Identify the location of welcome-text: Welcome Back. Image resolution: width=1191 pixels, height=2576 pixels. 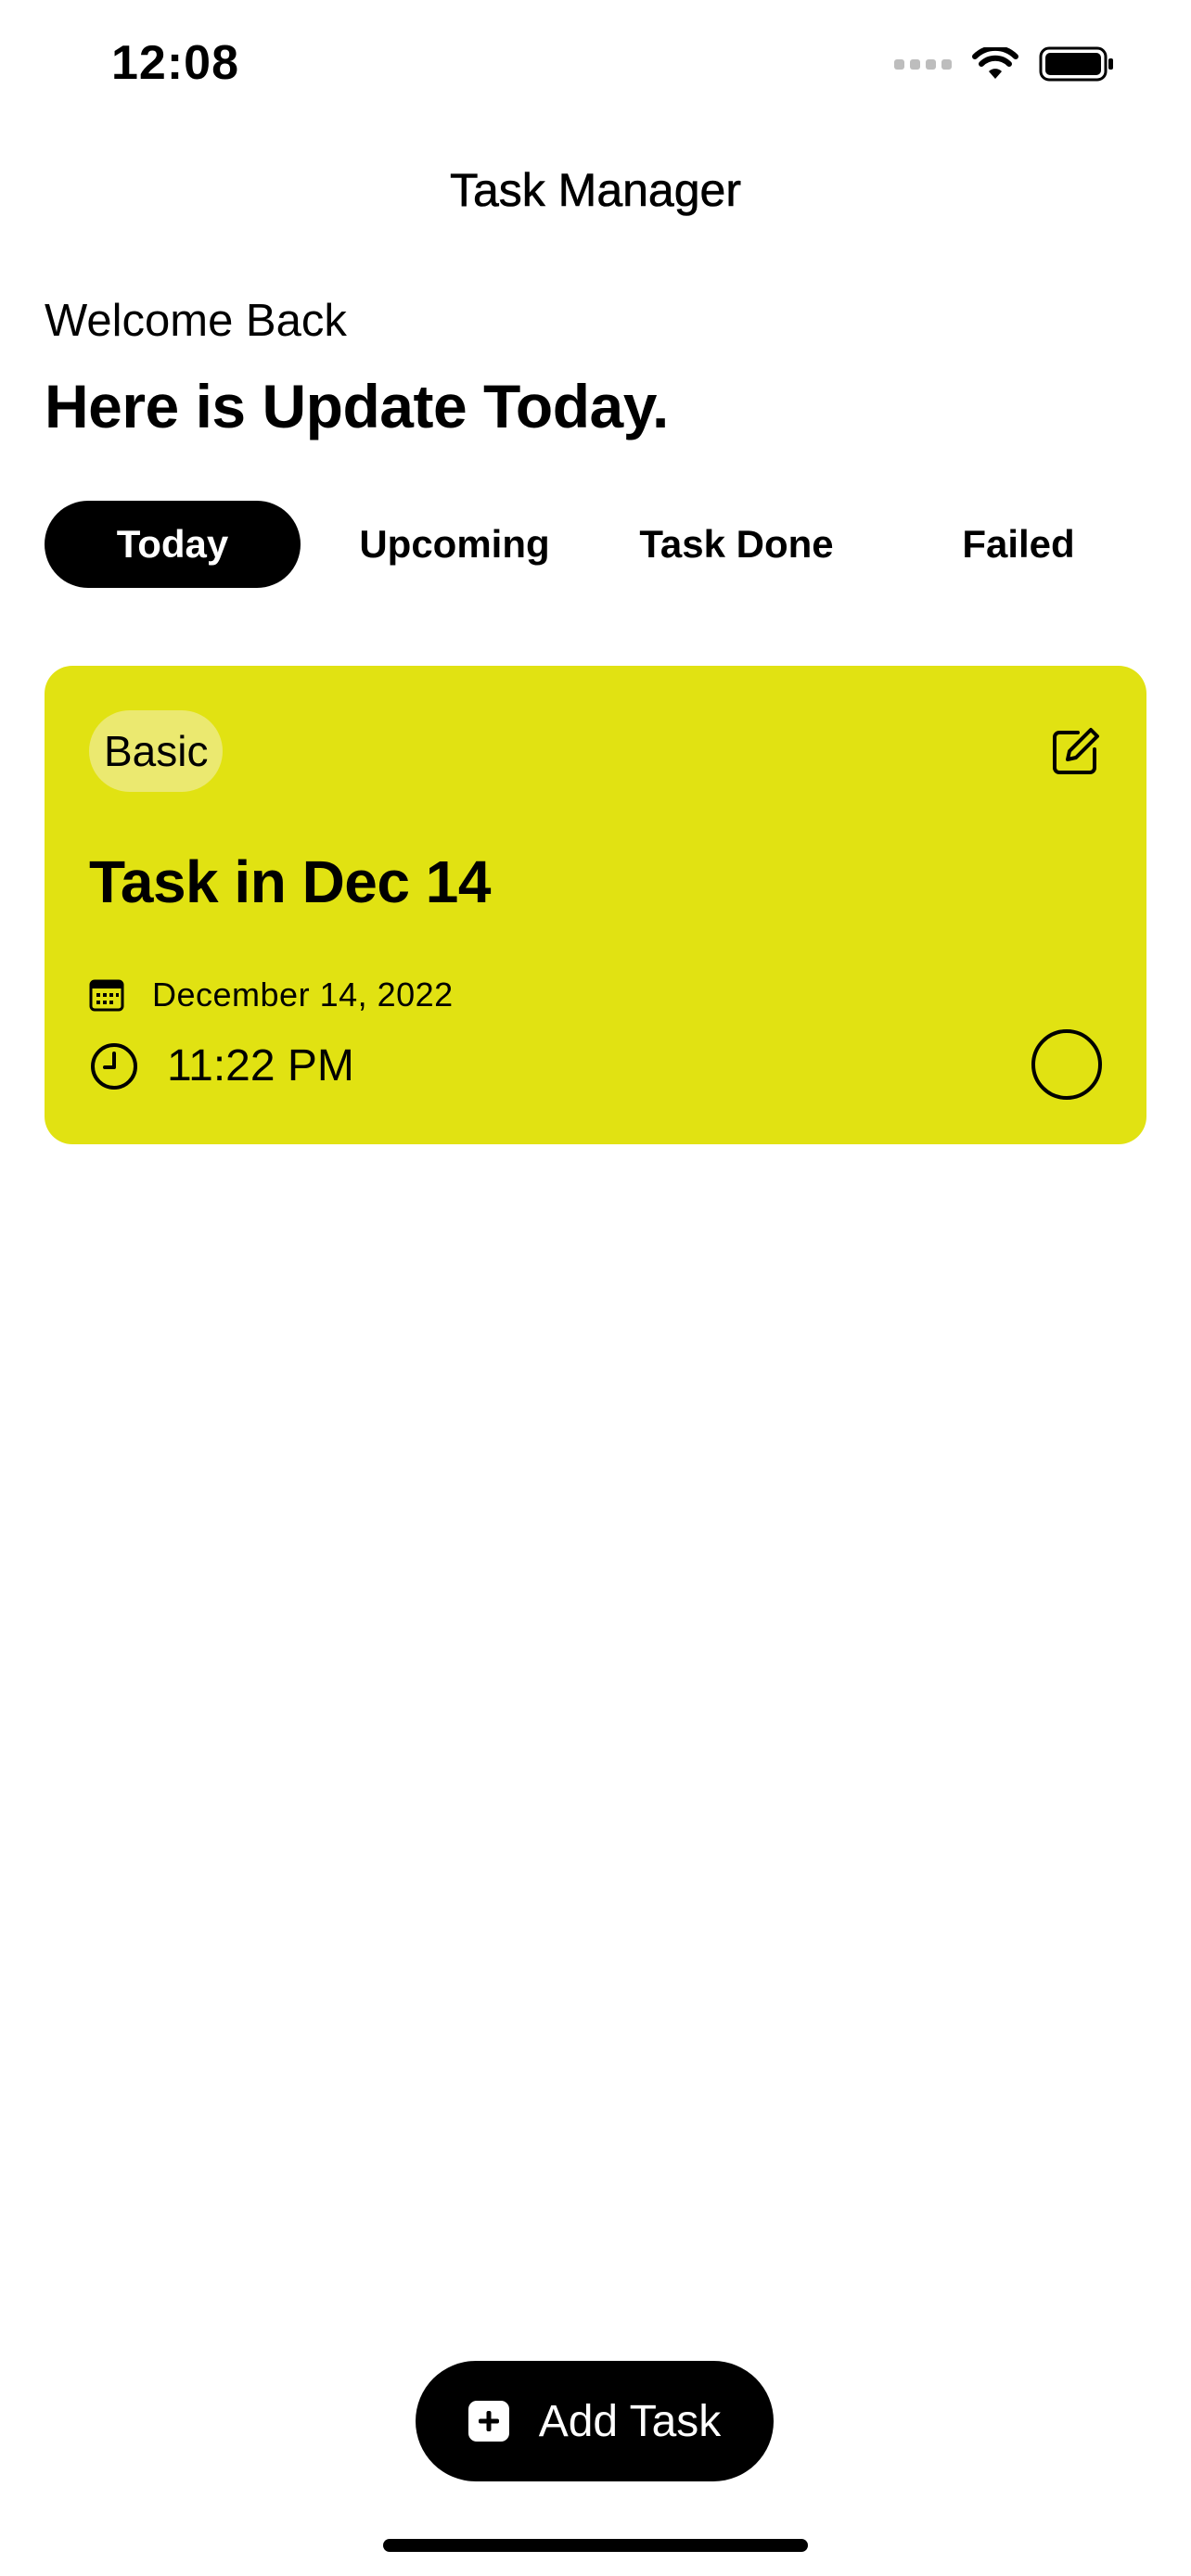
(196, 321).